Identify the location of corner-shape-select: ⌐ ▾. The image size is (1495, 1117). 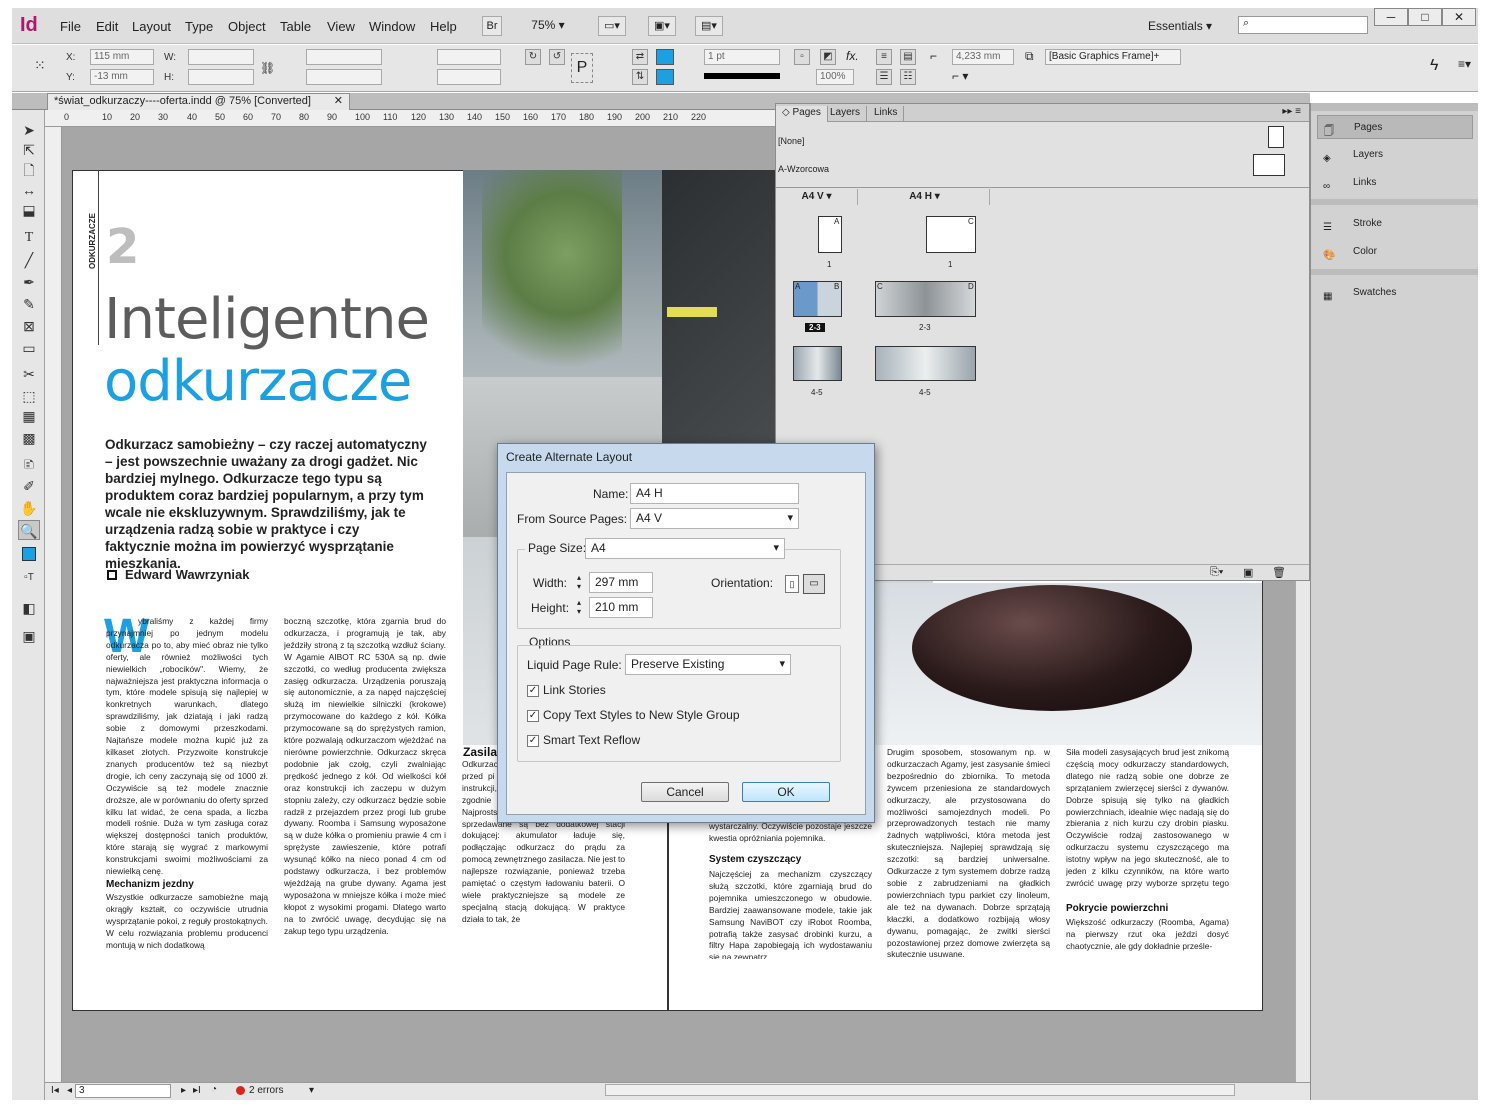
(972, 76).